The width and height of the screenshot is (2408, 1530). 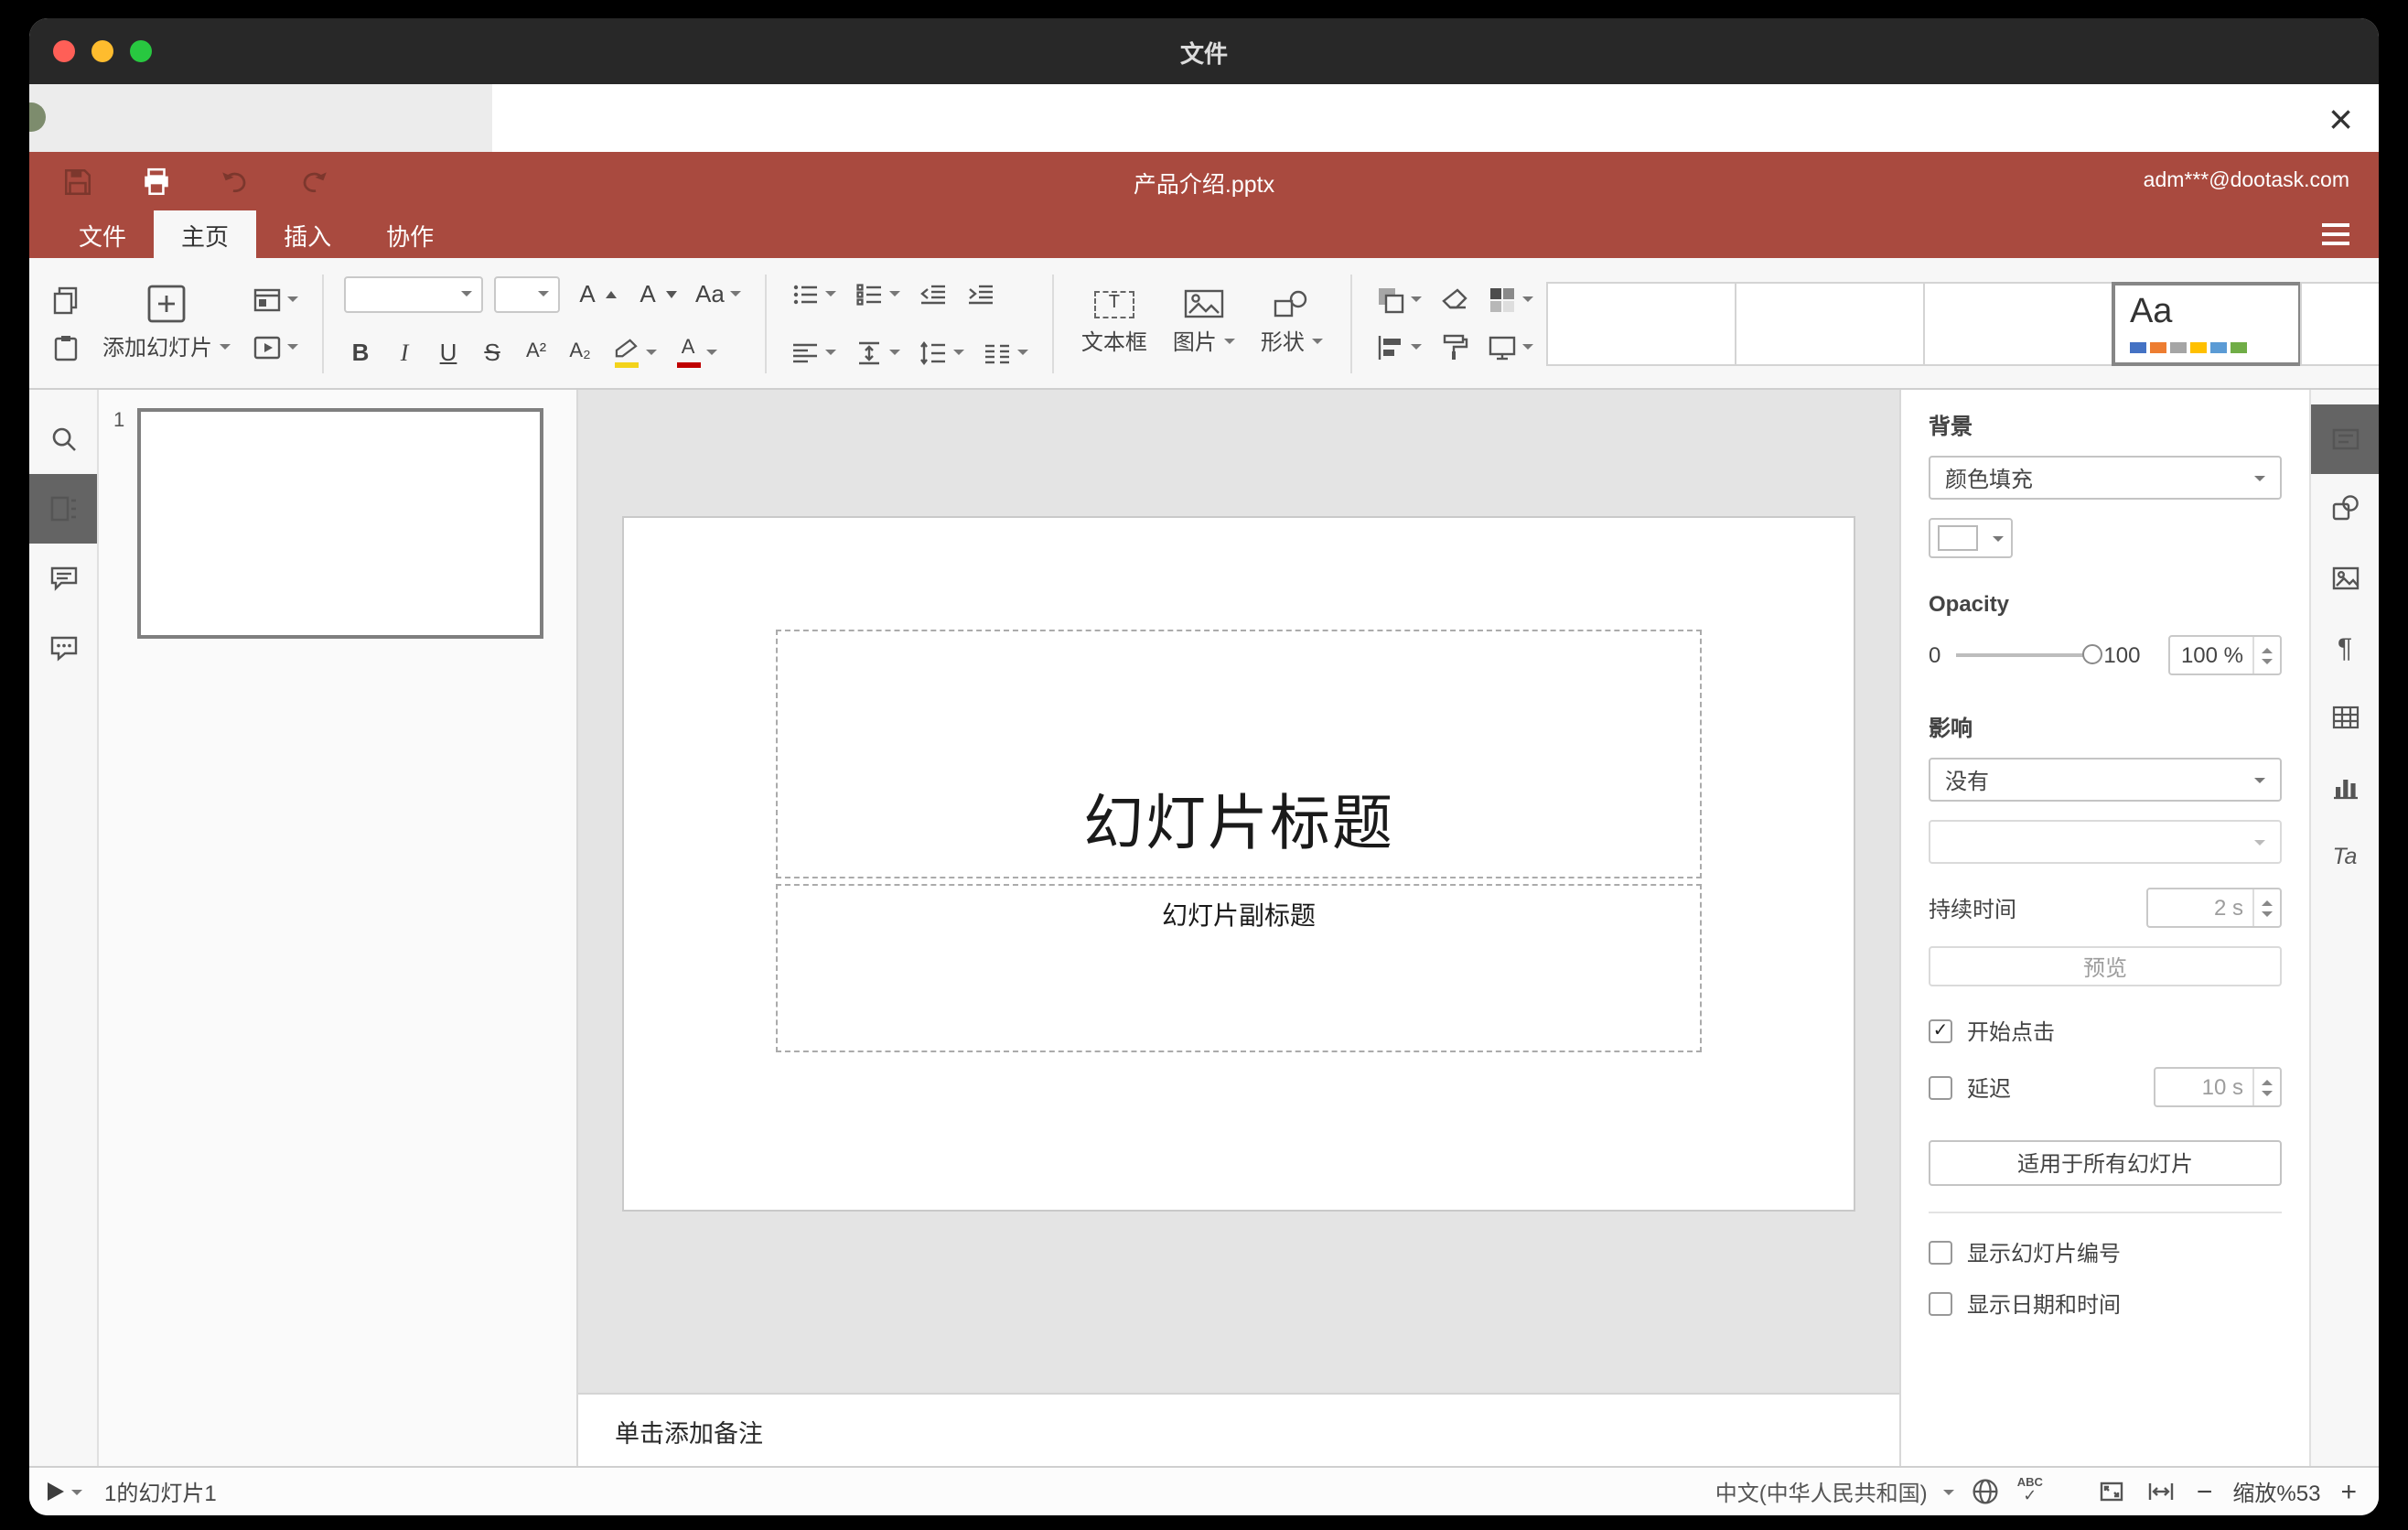 What do you see at coordinates (2335, 234) in the screenshot?
I see `hamburger-icon` at bounding box center [2335, 234].